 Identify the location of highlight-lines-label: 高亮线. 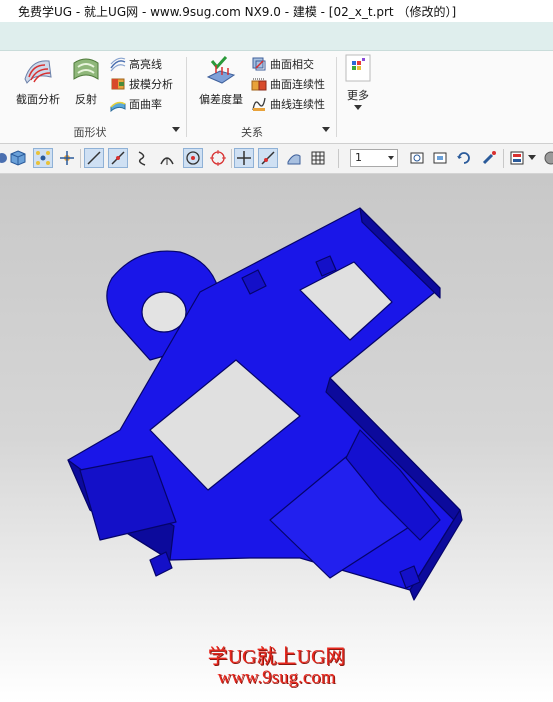
(145, 64).